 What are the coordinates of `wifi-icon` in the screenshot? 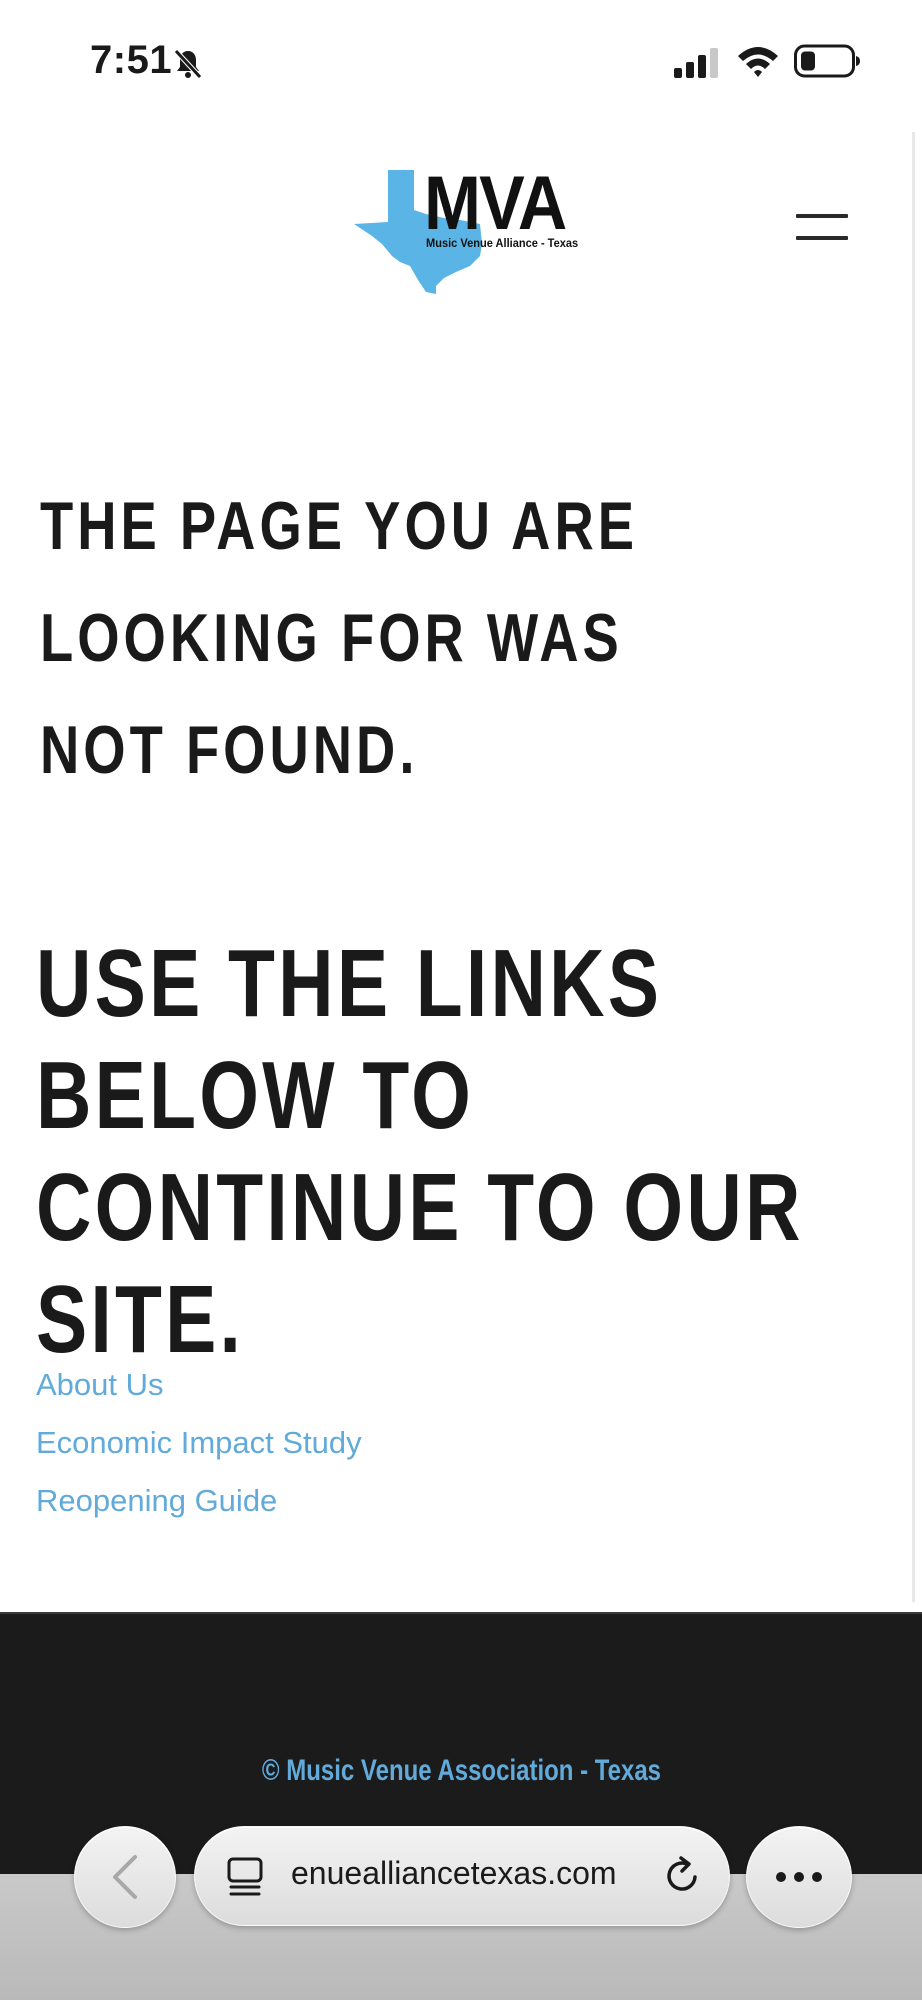 It's located at (758, 62).